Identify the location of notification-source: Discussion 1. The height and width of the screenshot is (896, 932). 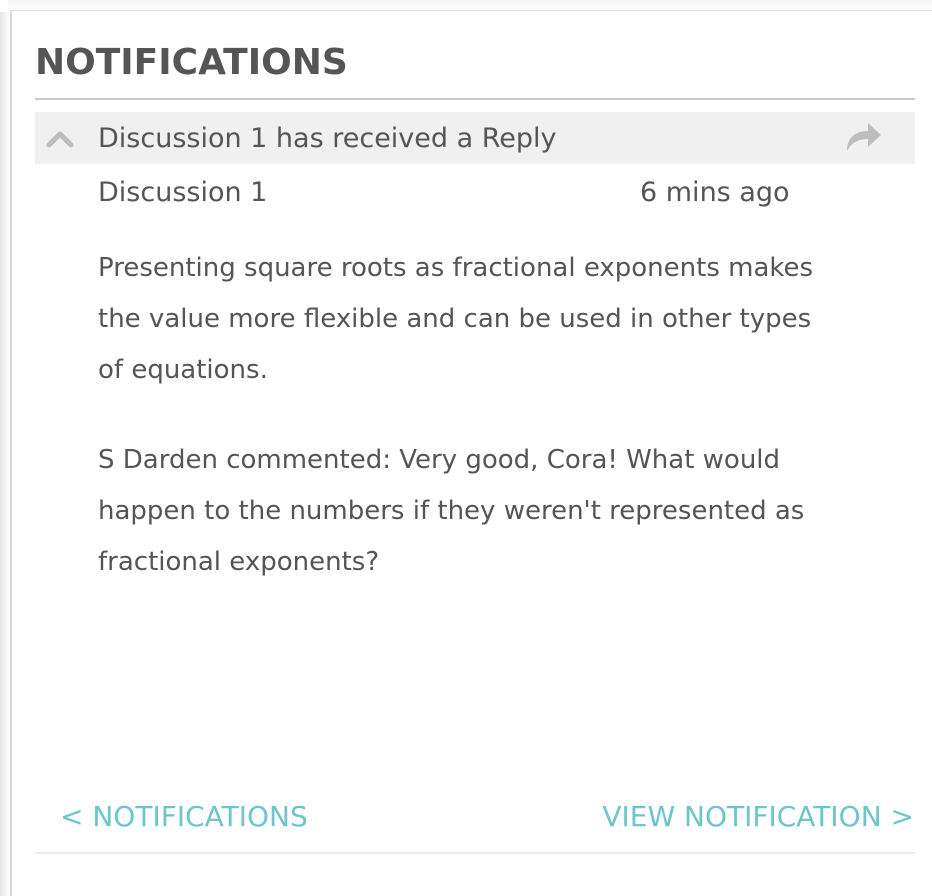
(183, 192).